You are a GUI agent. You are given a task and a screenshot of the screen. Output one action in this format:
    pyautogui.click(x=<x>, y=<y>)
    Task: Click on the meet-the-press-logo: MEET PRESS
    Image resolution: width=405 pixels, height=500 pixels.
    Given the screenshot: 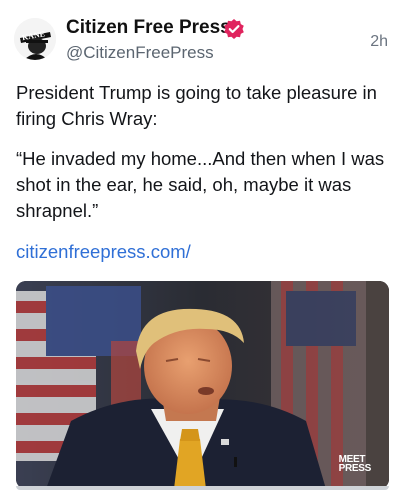 What is the action you would take?
    pyautogui.click(x=355, y=464)
    